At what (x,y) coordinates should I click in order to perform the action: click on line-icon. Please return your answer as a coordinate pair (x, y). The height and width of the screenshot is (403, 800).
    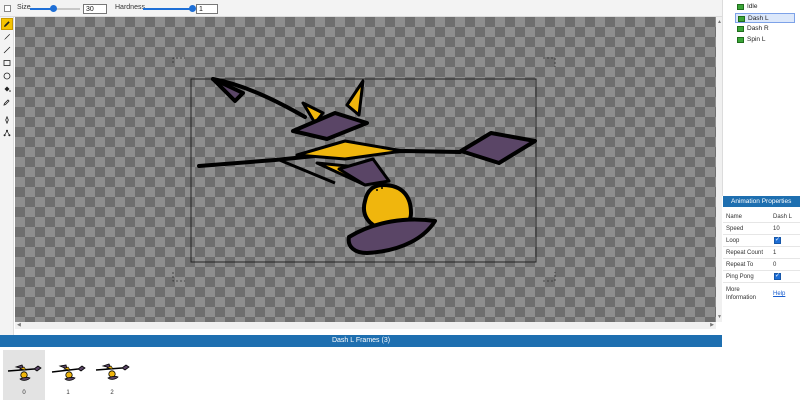
    Looking at the image, I should click on (7, 50).